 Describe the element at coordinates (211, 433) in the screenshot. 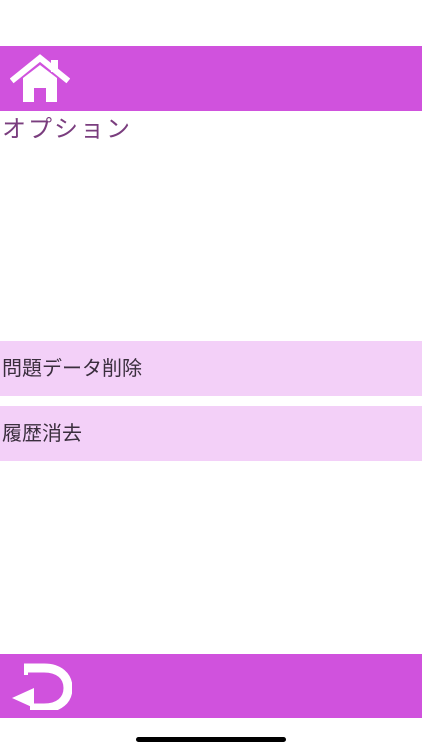

I see `clear-history-button: 履歴消去` at that location.